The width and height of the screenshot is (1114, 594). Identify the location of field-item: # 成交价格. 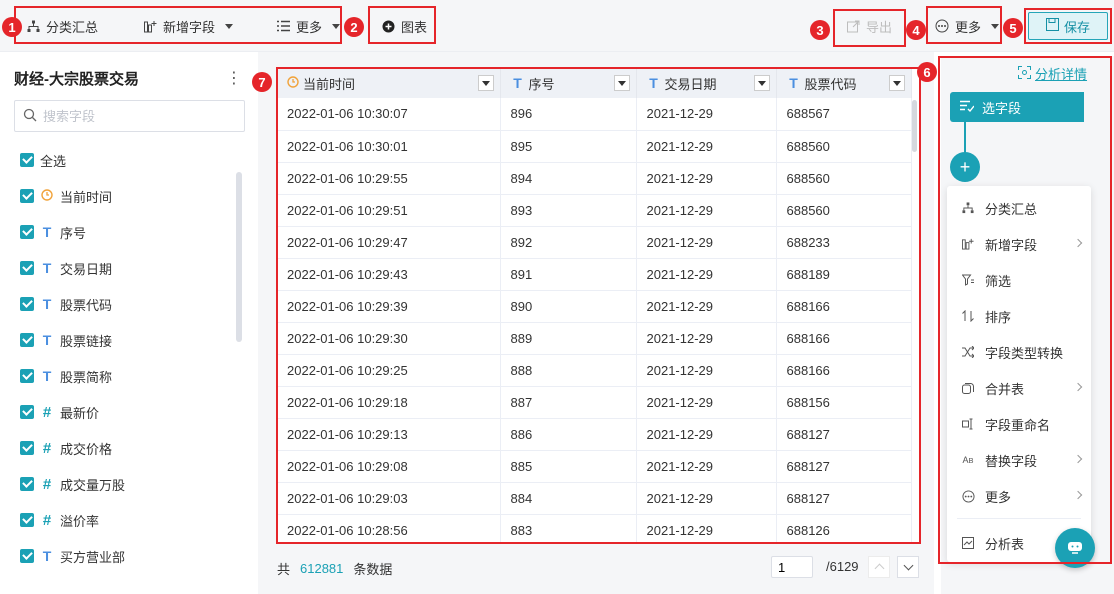
(130, 448).